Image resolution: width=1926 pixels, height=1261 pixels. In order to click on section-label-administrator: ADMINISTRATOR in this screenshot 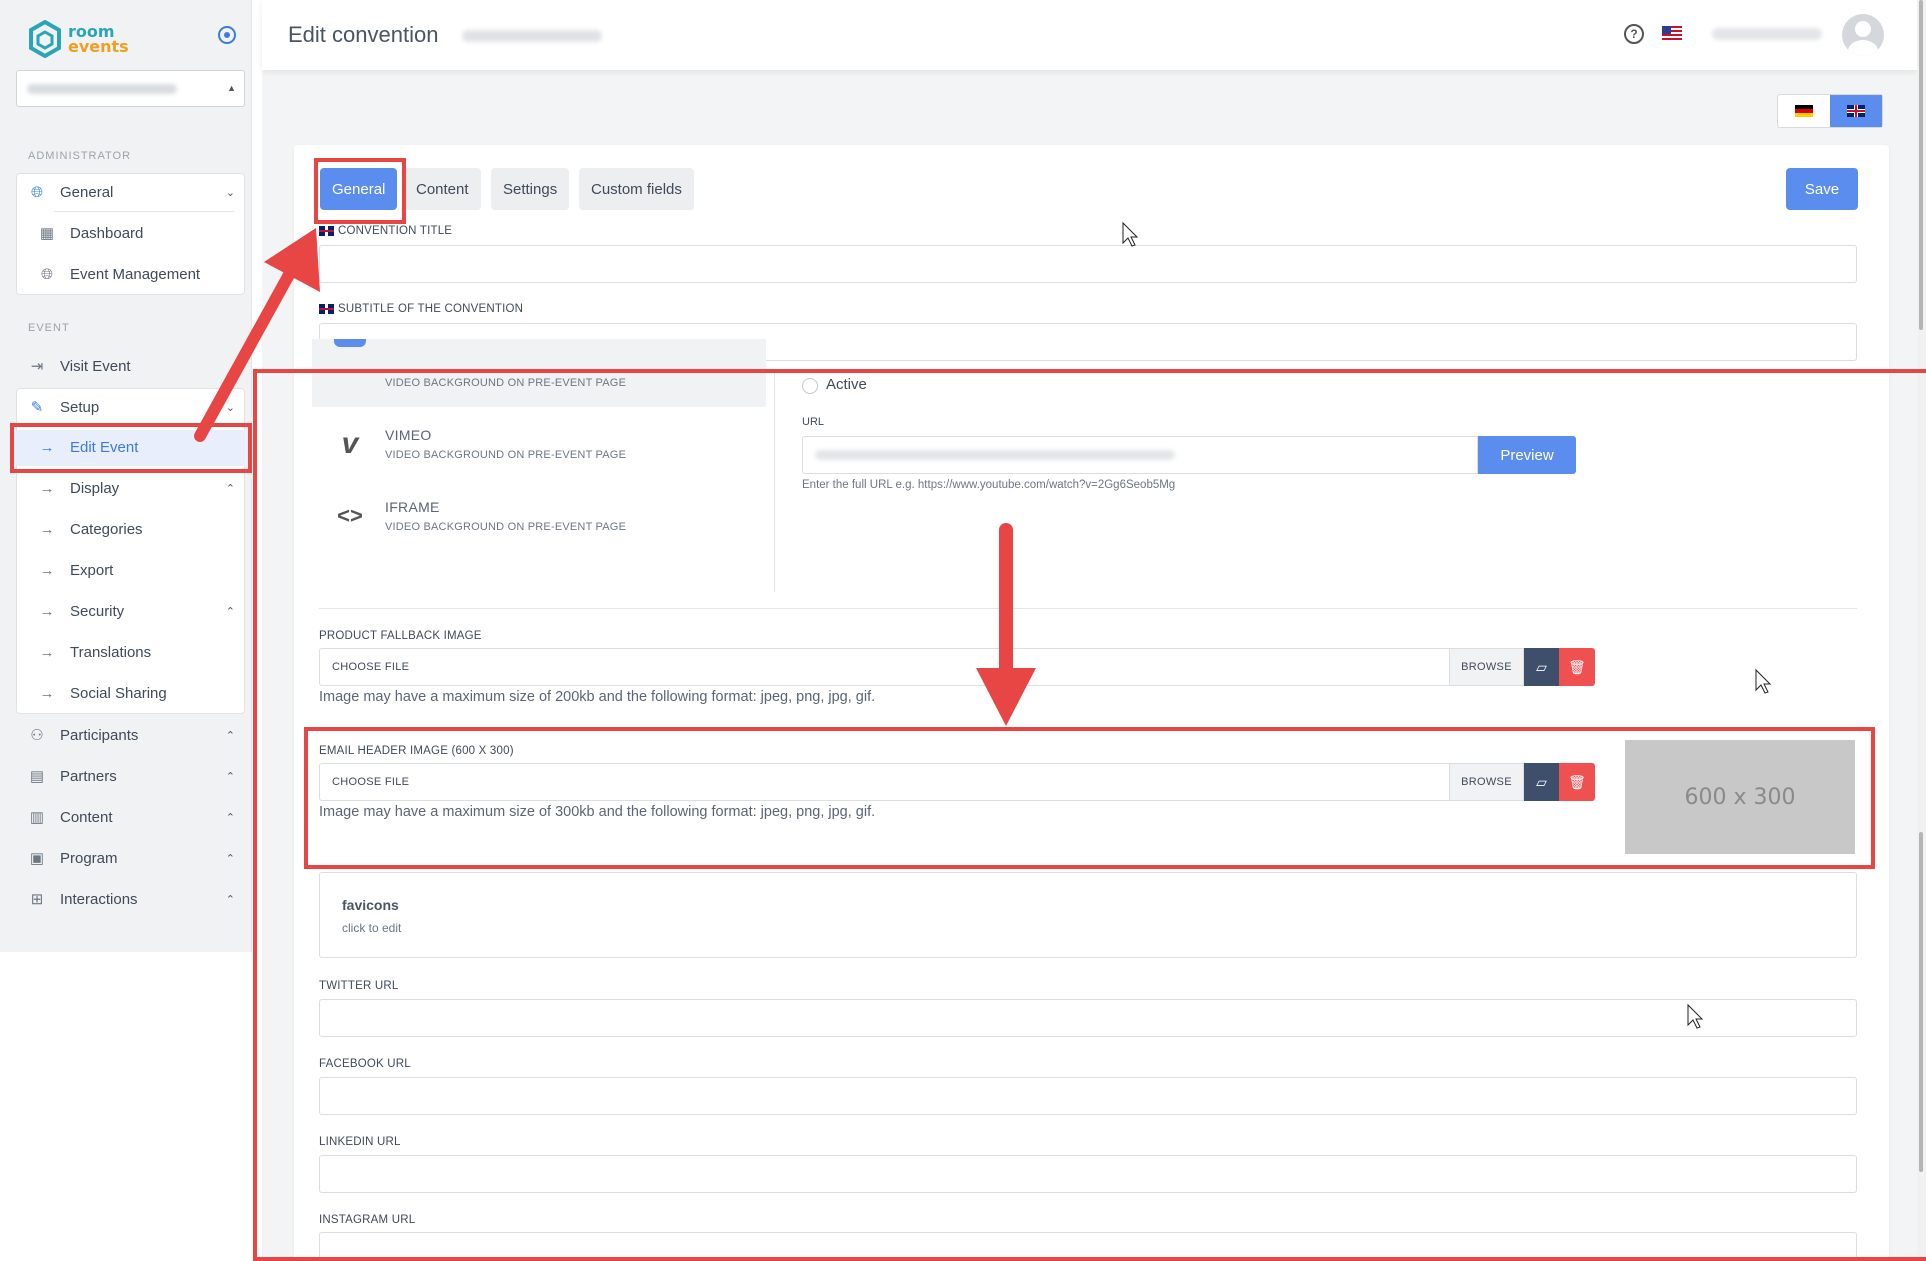, I will do `click(80, 156)`.